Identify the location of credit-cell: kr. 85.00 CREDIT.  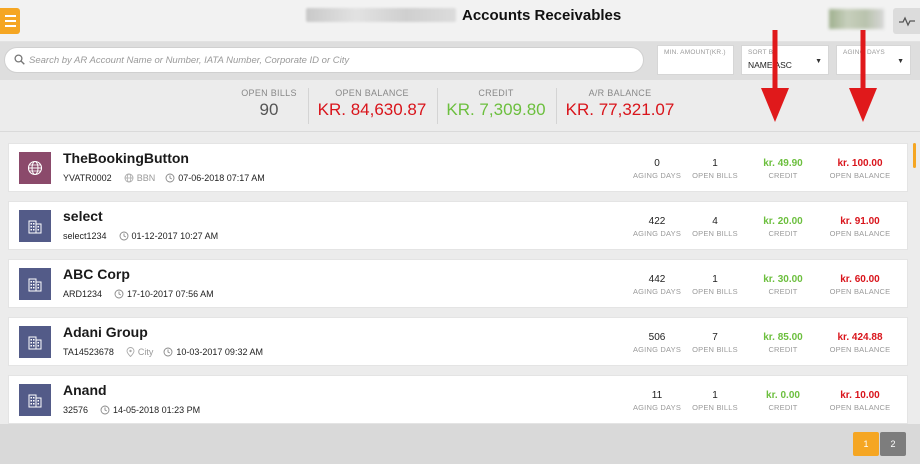
(783, 343).